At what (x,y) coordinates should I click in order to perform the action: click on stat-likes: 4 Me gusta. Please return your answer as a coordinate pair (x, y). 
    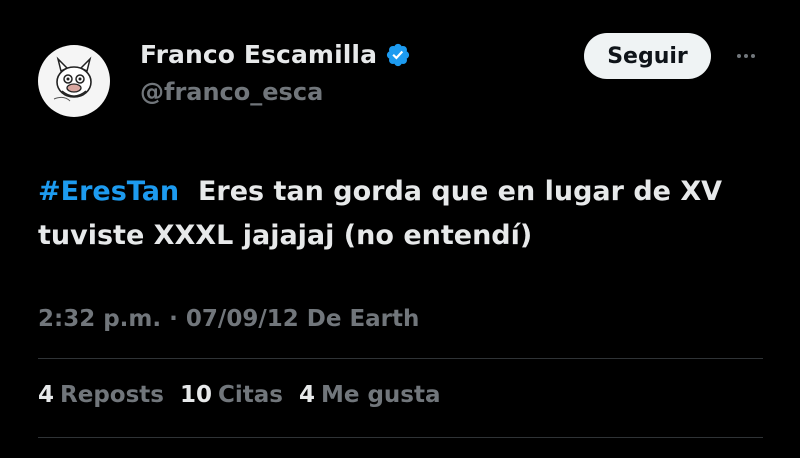
    Looking at the image, I should click on (370, 395).